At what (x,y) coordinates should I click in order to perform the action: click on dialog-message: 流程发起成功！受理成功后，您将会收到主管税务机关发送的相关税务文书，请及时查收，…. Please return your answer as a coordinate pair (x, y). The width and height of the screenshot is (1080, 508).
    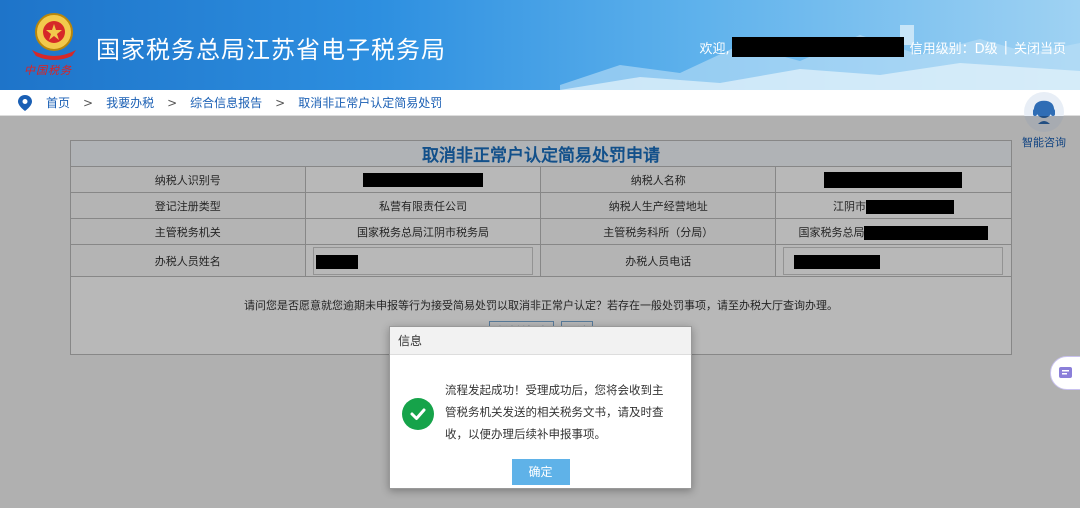
    Looking at the image, I should click on (554, 412).